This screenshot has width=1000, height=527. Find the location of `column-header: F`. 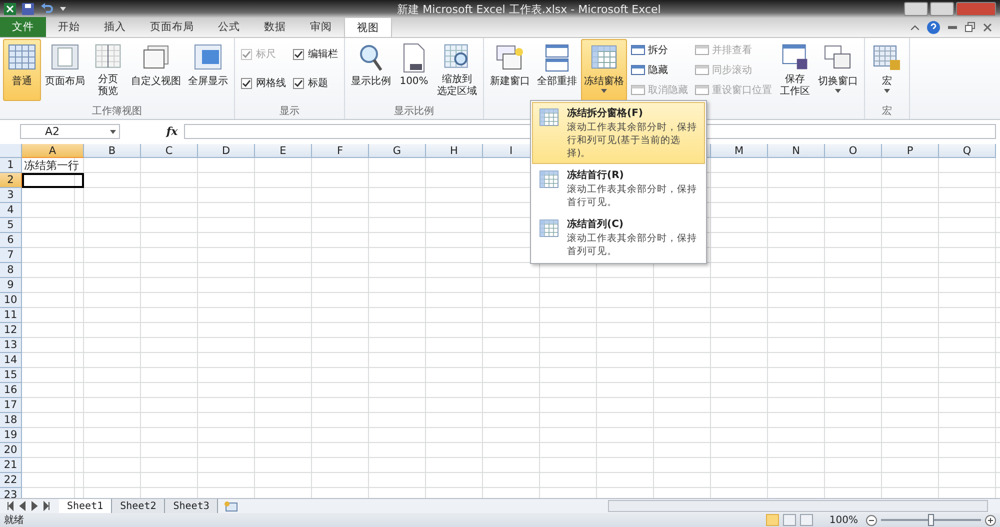

column-header: F is located at coordinates (340, 151).